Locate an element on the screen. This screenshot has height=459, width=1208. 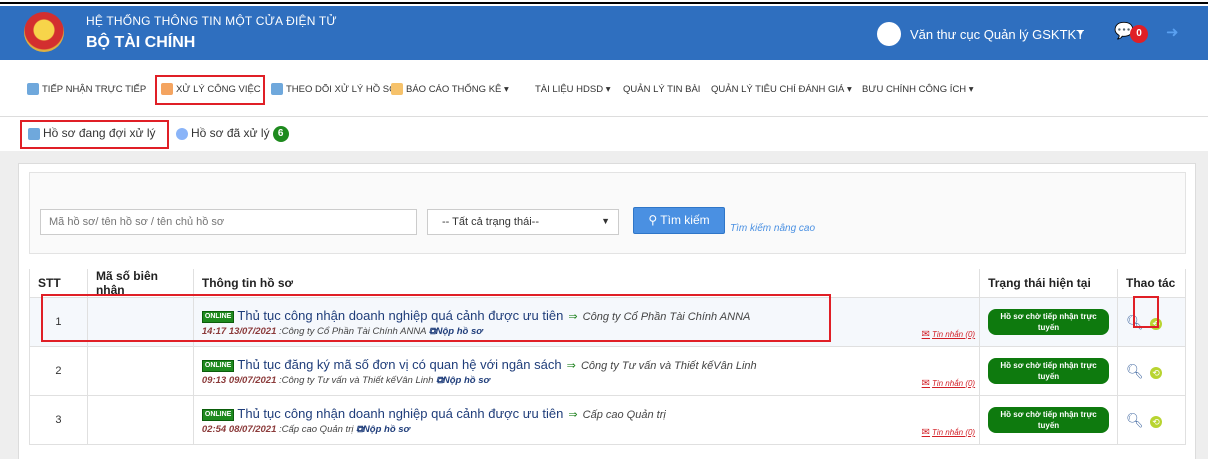
check-circle-icon is located at coordinates (182, 134).